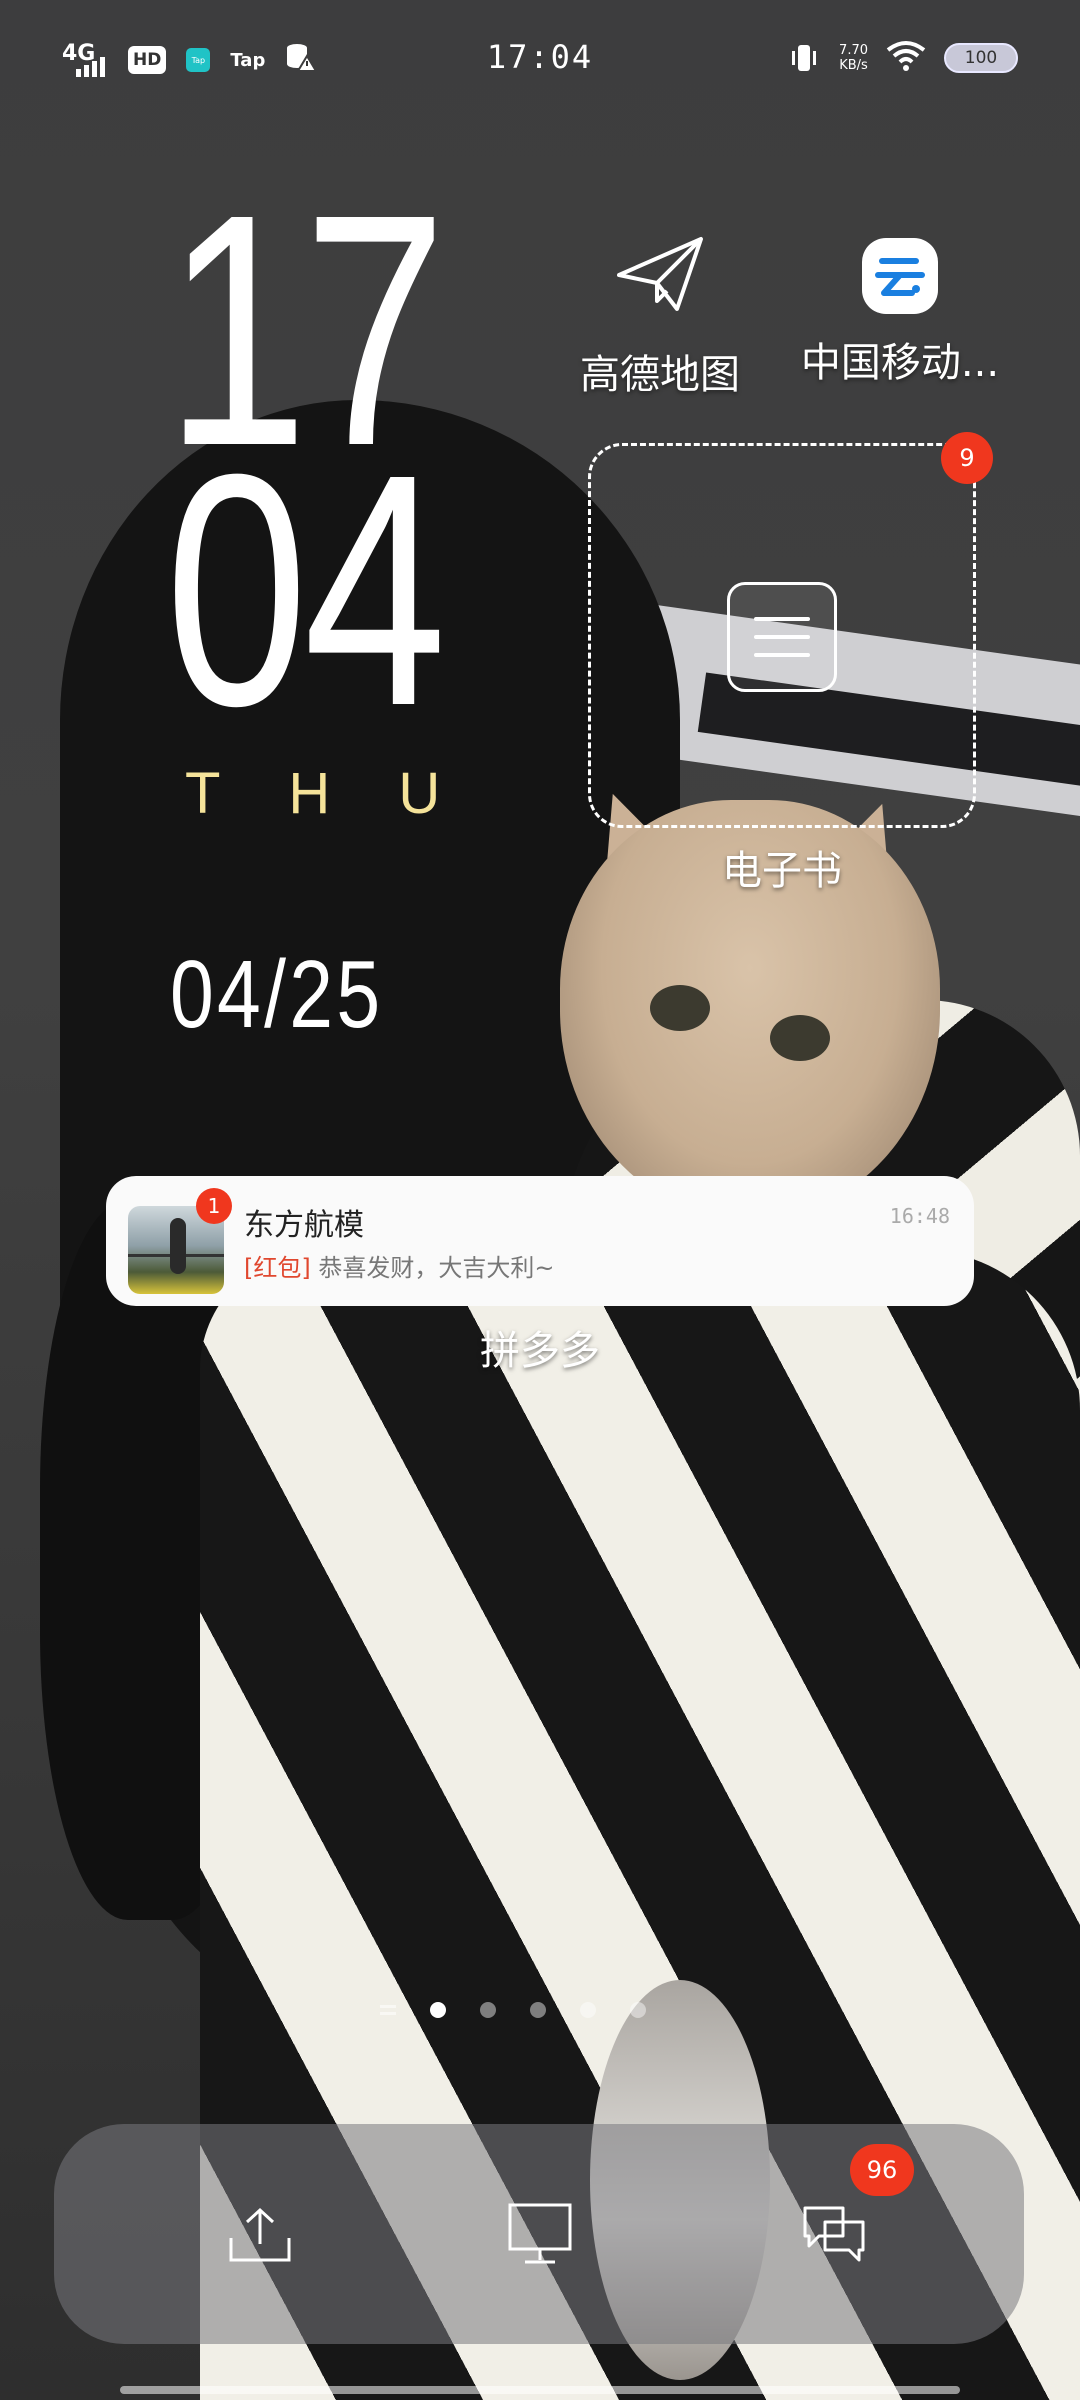 This screenshot has height=2400, width=1080. I want to click on messages-badge: 96, so click(882, 2170).